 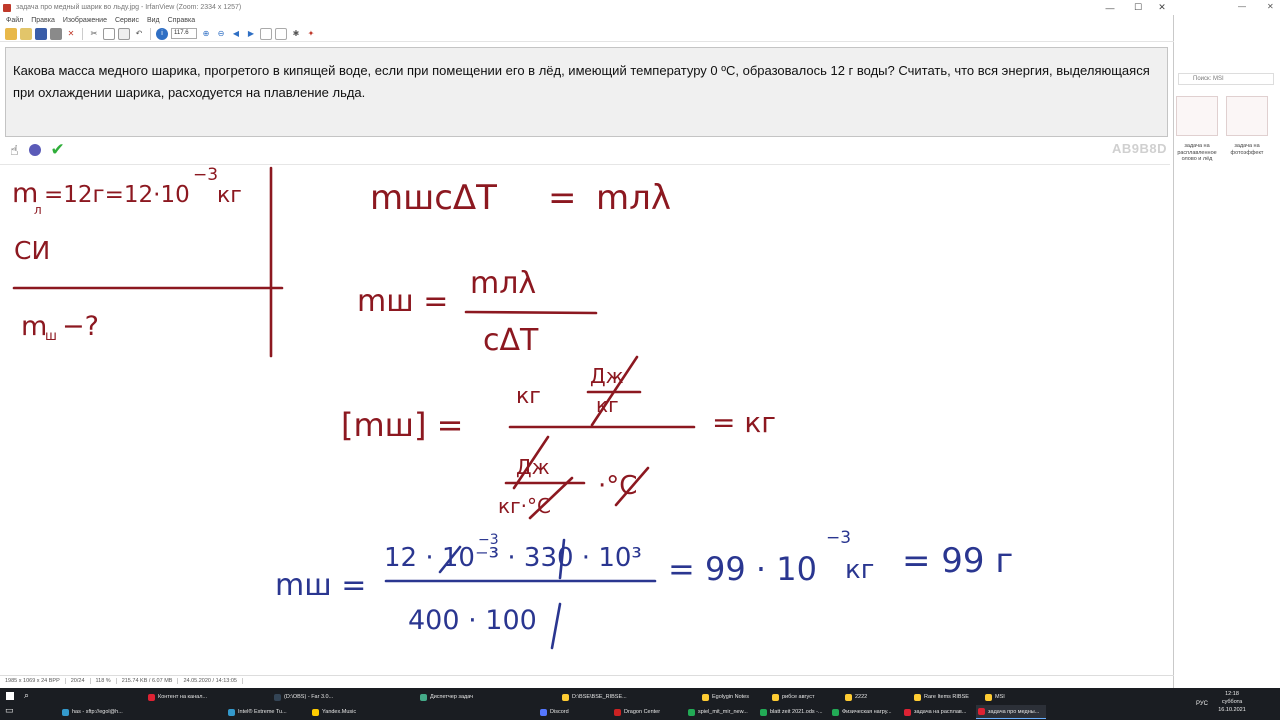 I want to click on close-button: ✕, so click(x=1162, y=7).